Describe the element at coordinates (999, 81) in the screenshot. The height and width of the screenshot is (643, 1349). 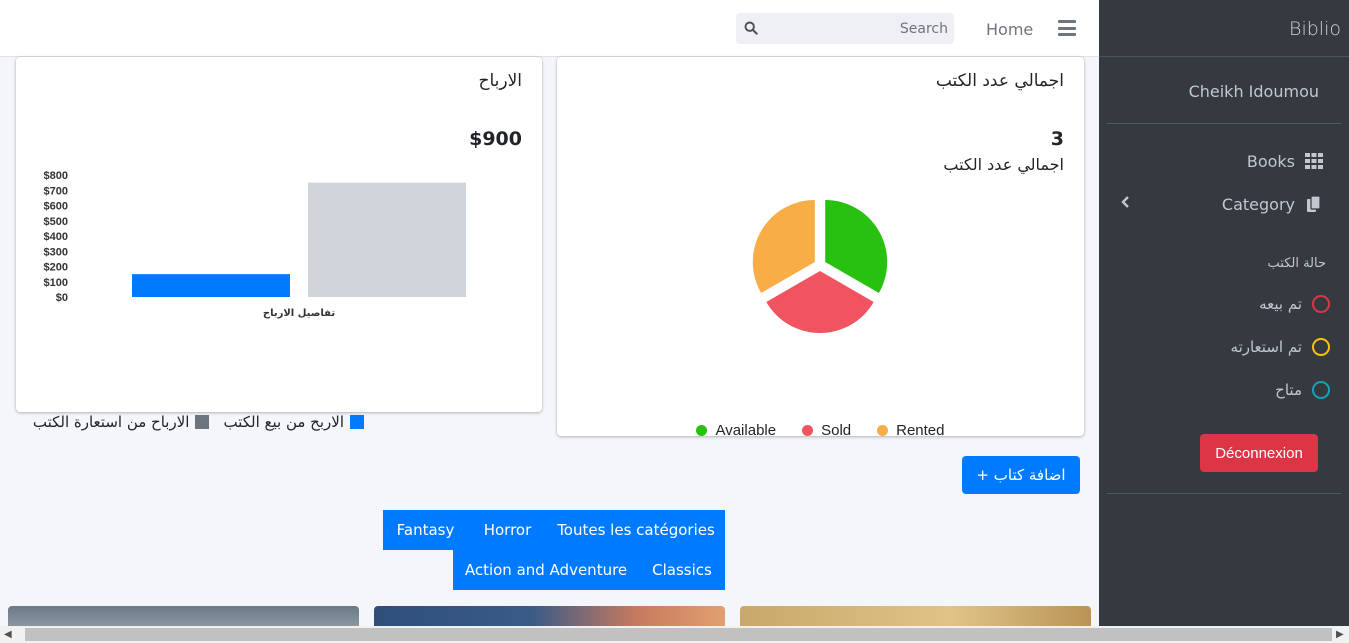
I see `card-title: اجمالي عدد الكتب` at that location.